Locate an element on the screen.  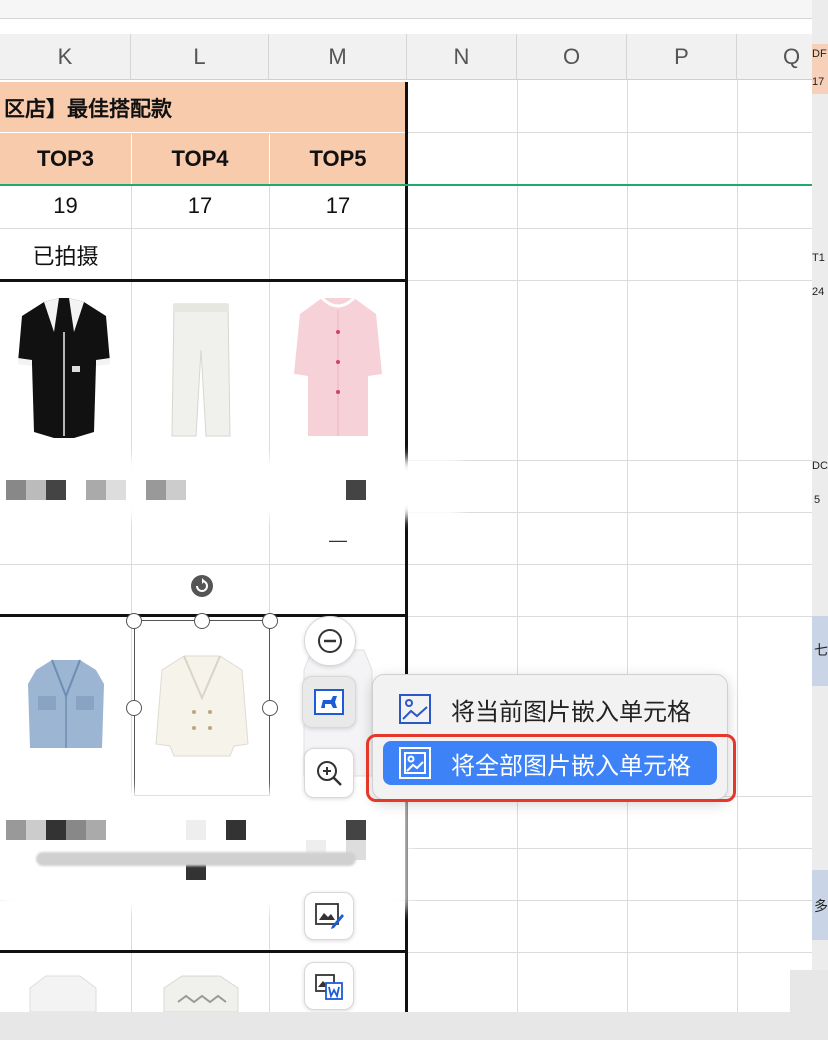
column-header-q: Q is located at coordinates (774, 57).